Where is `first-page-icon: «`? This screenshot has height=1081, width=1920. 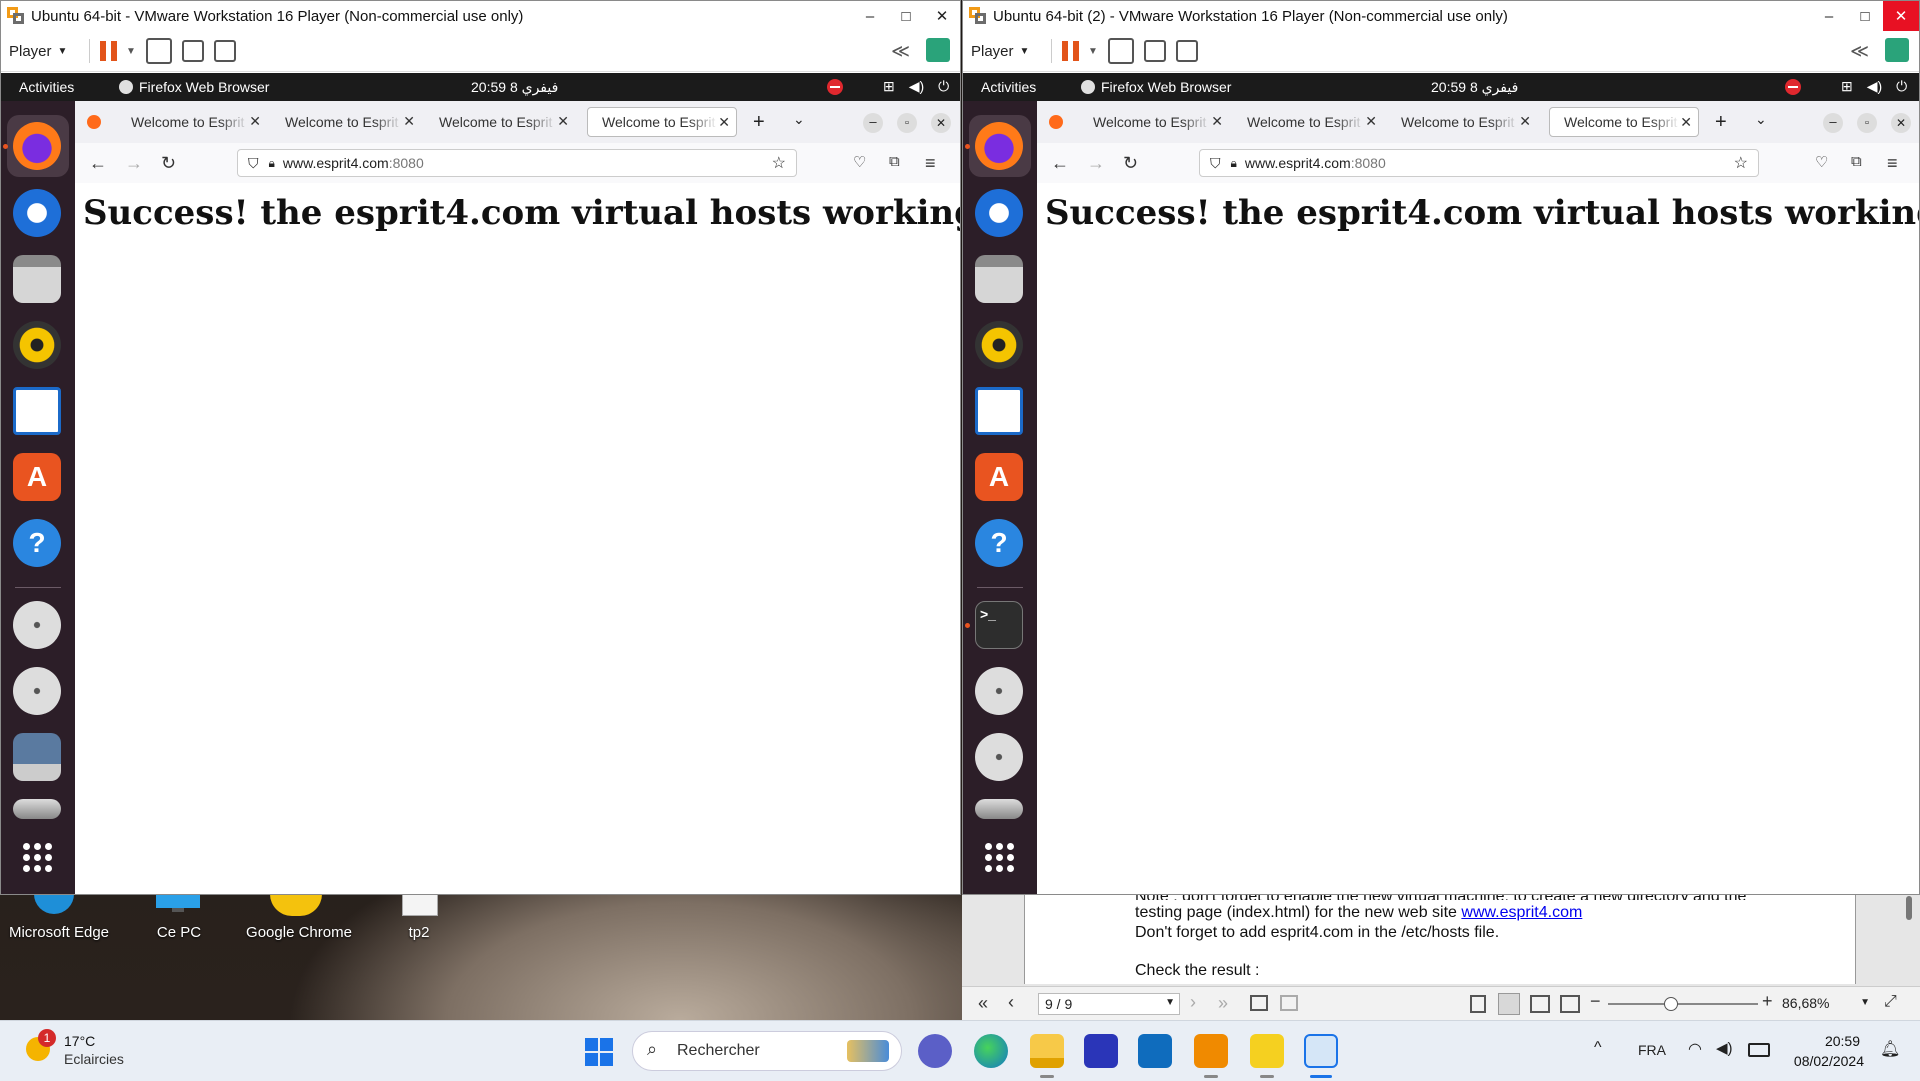
first-page-icon: « is located at coordinates (983, 1003).